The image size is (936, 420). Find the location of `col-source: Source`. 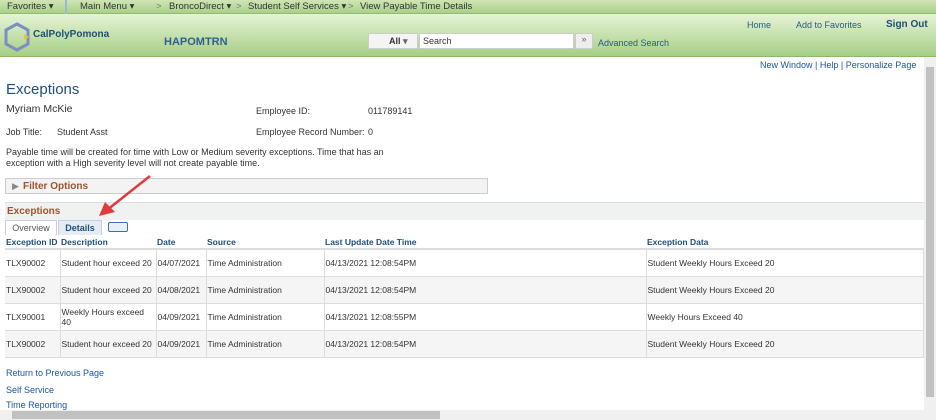

col-source: Source is located at coordinates (265, 243).